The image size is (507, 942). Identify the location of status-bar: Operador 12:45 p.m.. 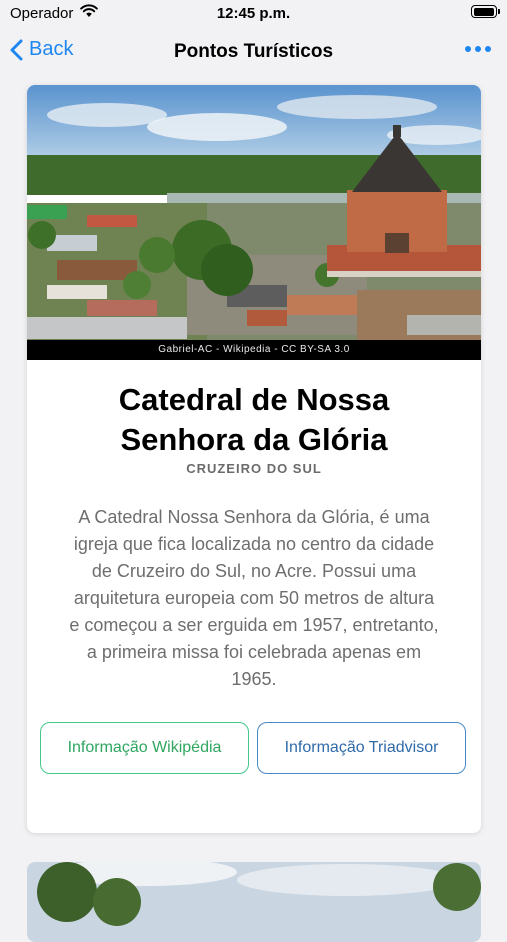
(253, 14).